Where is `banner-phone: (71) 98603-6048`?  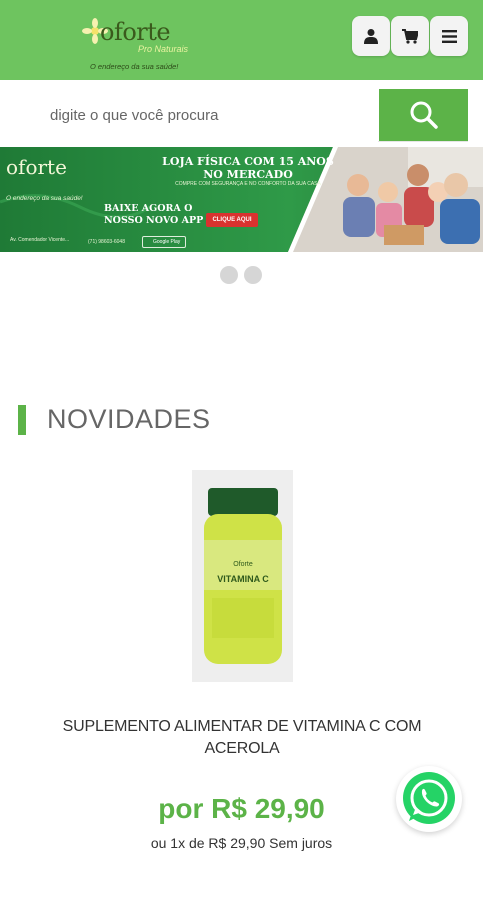
banner-phone: (71) 98603-6048 is located at coordinates (106, 242).